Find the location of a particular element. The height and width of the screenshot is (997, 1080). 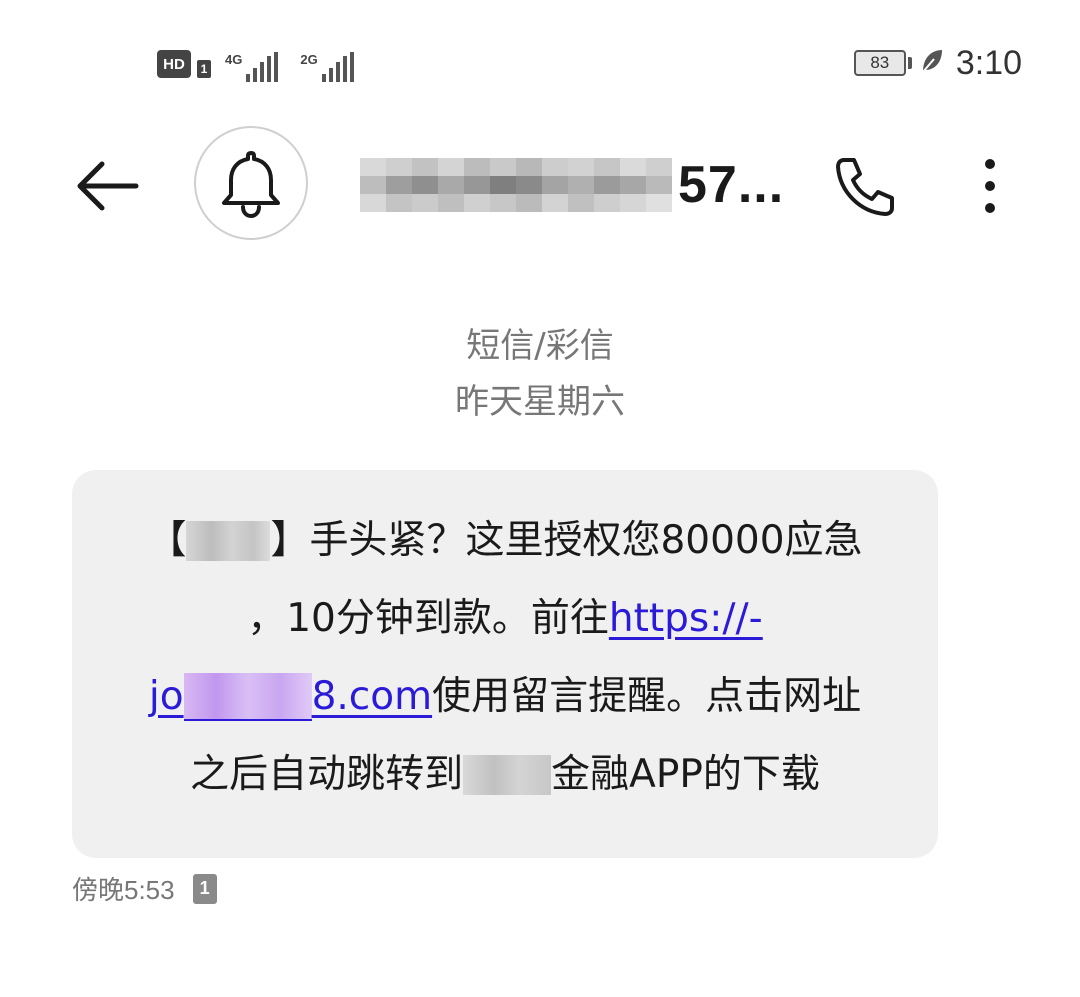

message-text: 之后自动跳转到 is located at coordinates (327, 774).